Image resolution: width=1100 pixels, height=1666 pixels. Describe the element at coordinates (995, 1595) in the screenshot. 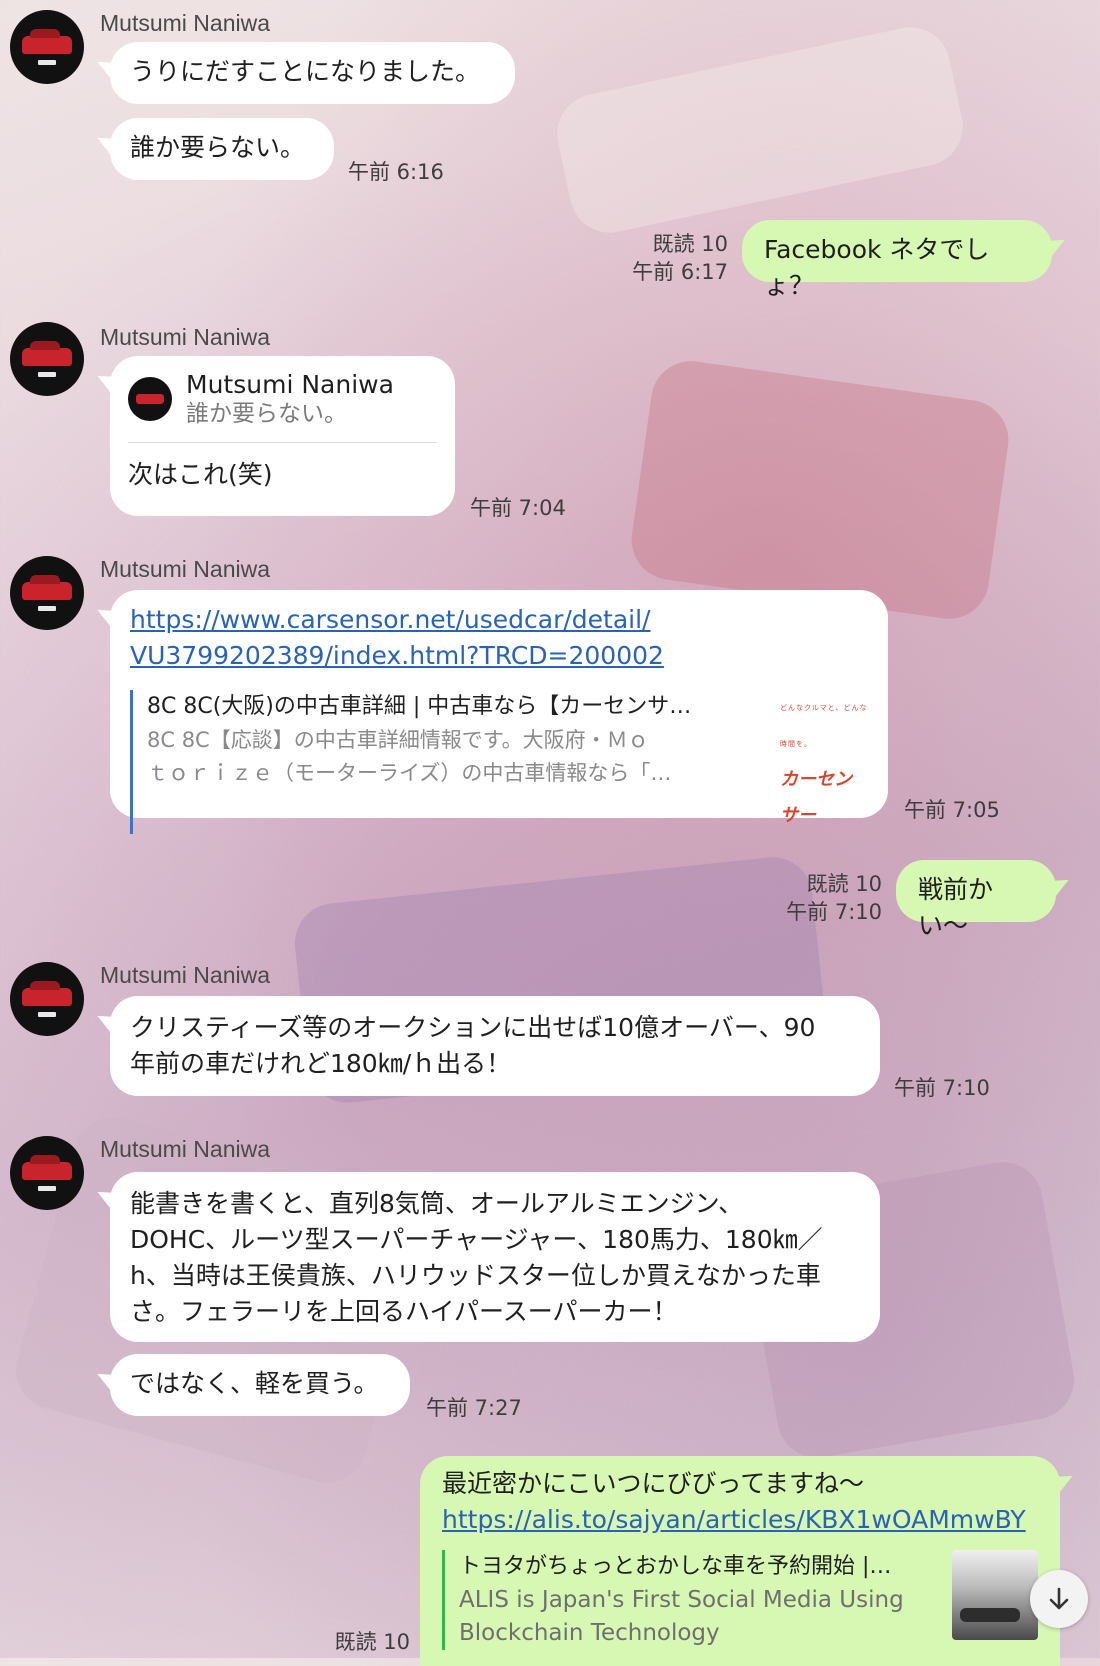

I see `link-preview-thumbnail` at that location.